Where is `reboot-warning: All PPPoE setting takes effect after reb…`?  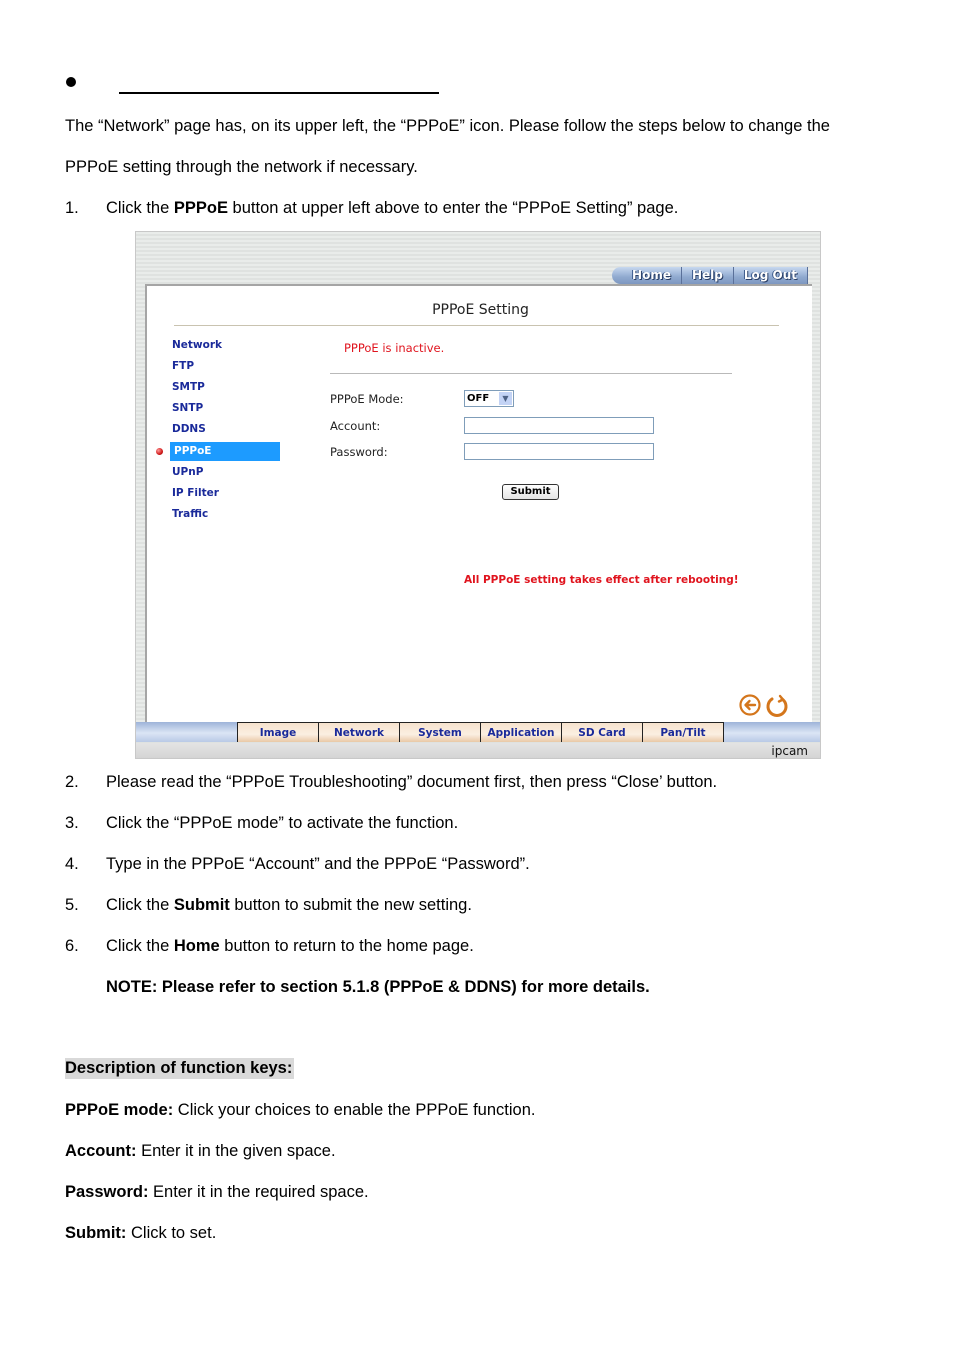 reboot-warning: All PPPoE setting takes effect after reb… is located at coordinates (601, 580).